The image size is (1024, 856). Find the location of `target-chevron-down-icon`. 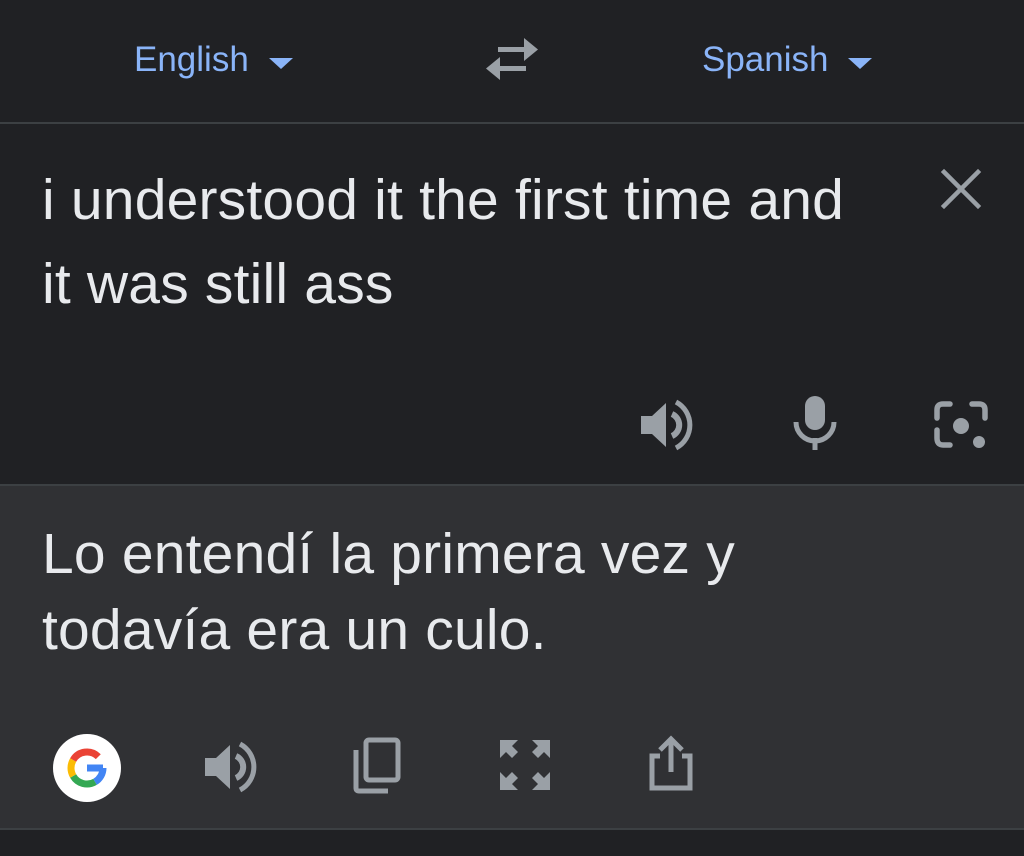

target-chevron-down-icon is located at coordinates (860, 63).